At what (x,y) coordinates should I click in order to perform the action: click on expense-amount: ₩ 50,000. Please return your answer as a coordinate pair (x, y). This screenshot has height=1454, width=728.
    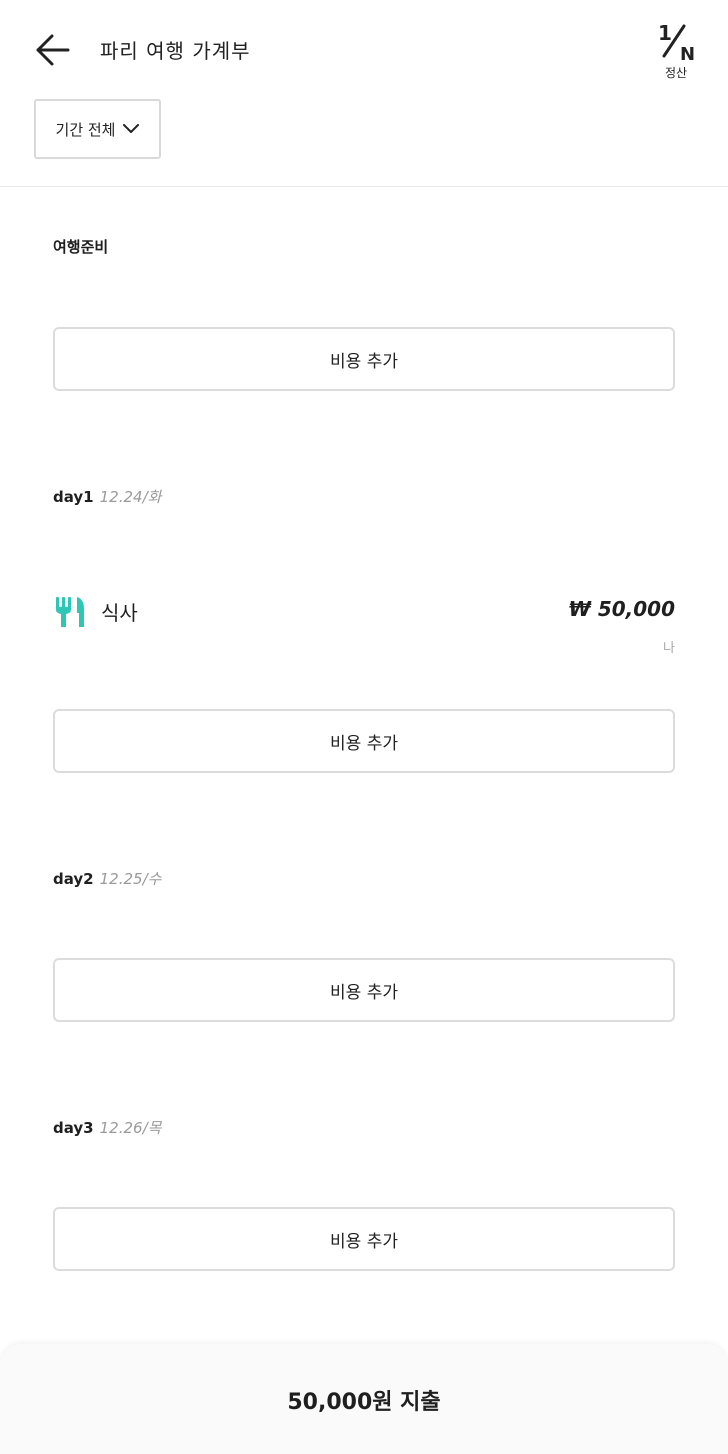
    Looking at the image, I should click on (621, 609).